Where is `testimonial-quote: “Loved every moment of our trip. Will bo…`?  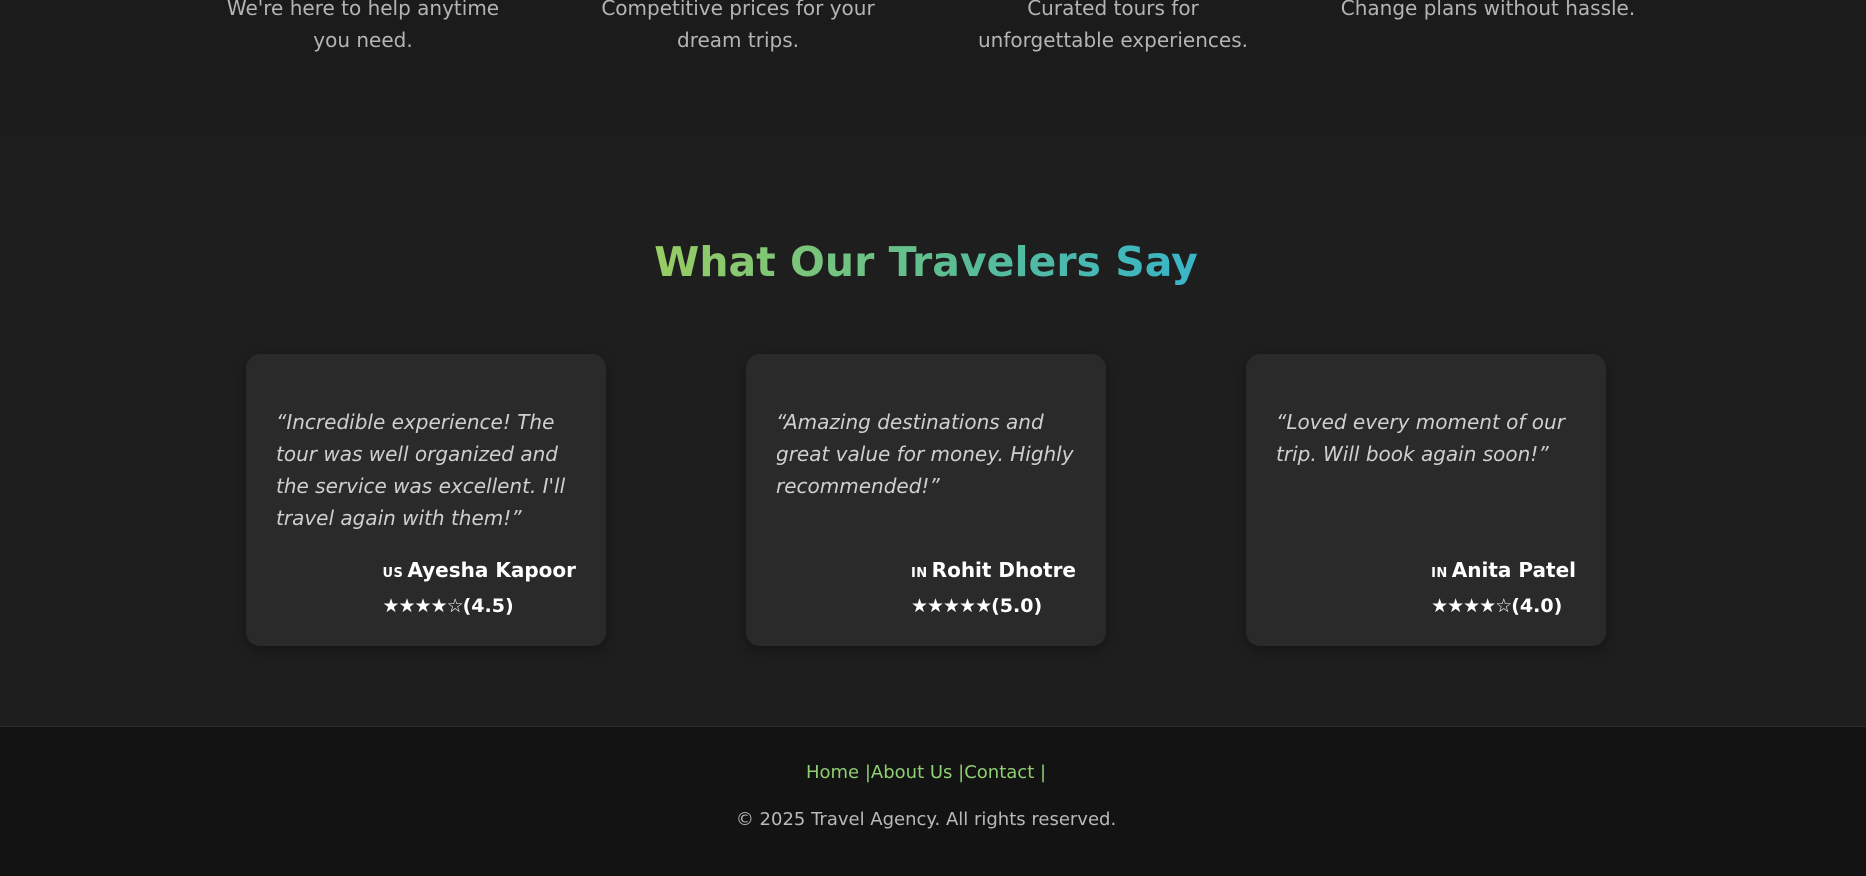
testimonial-quote: “Loved every moment of our trip. Will bo… is located at coordinates (1420, 438).